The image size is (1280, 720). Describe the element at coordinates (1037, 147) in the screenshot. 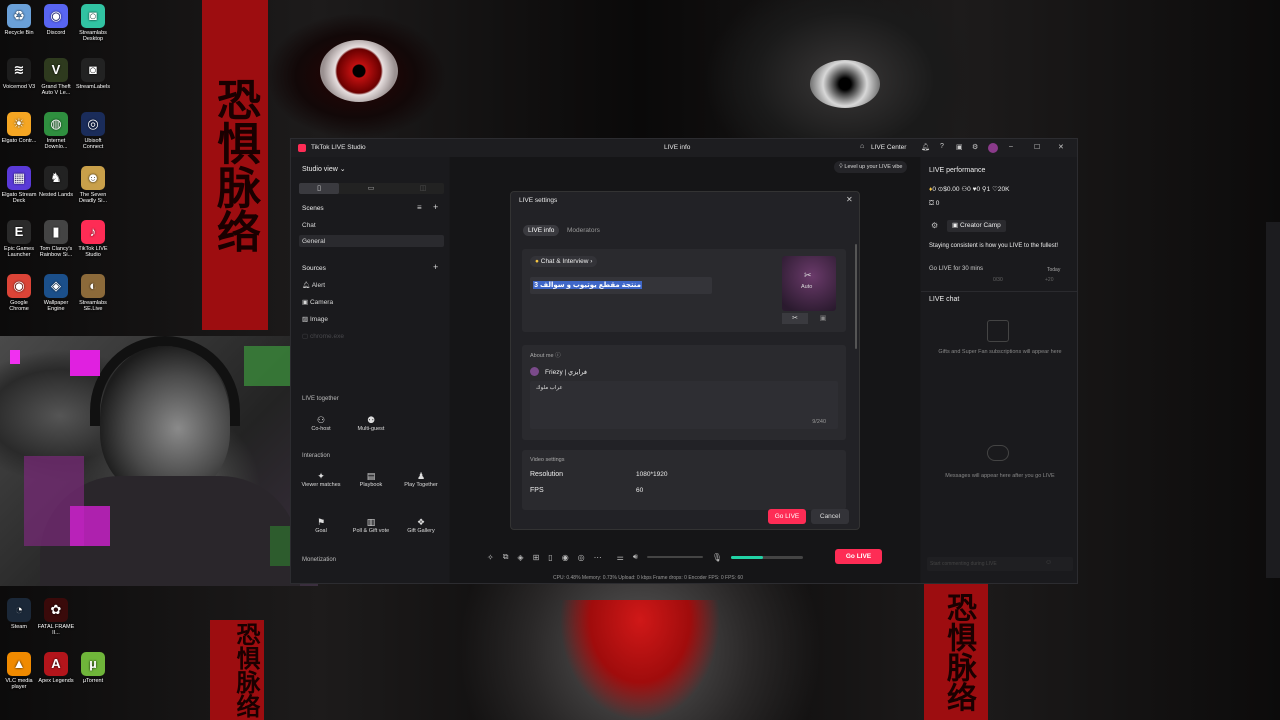

I see `maximize-icon: ☐` at that location.